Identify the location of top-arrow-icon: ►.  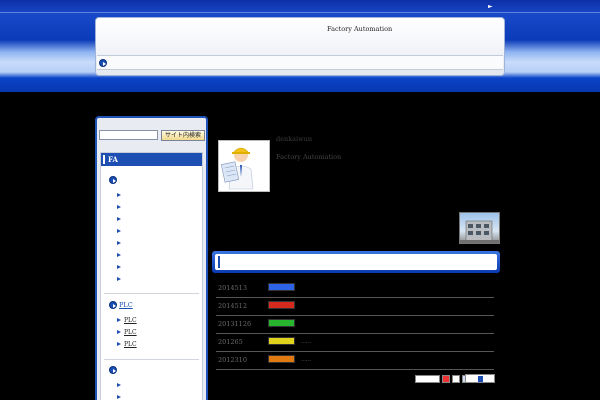
(490, 6).